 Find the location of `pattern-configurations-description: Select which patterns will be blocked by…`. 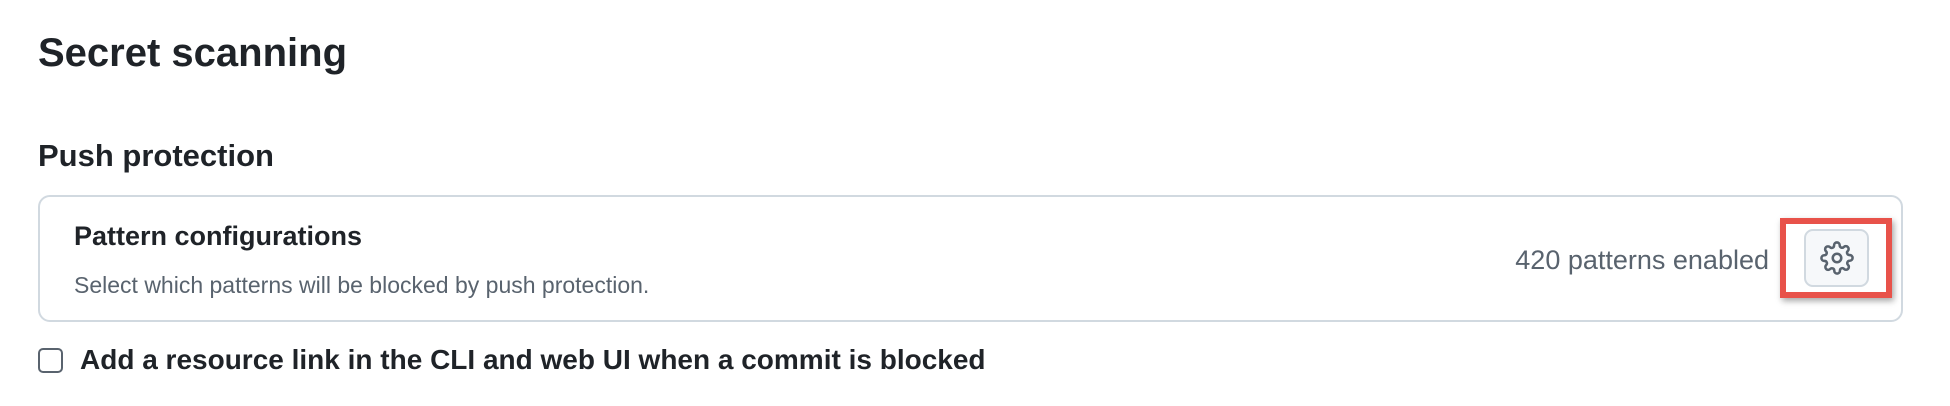

pattern-configurations-description: Select which patterns will be blocked by… is located at coordinates (362, 285).